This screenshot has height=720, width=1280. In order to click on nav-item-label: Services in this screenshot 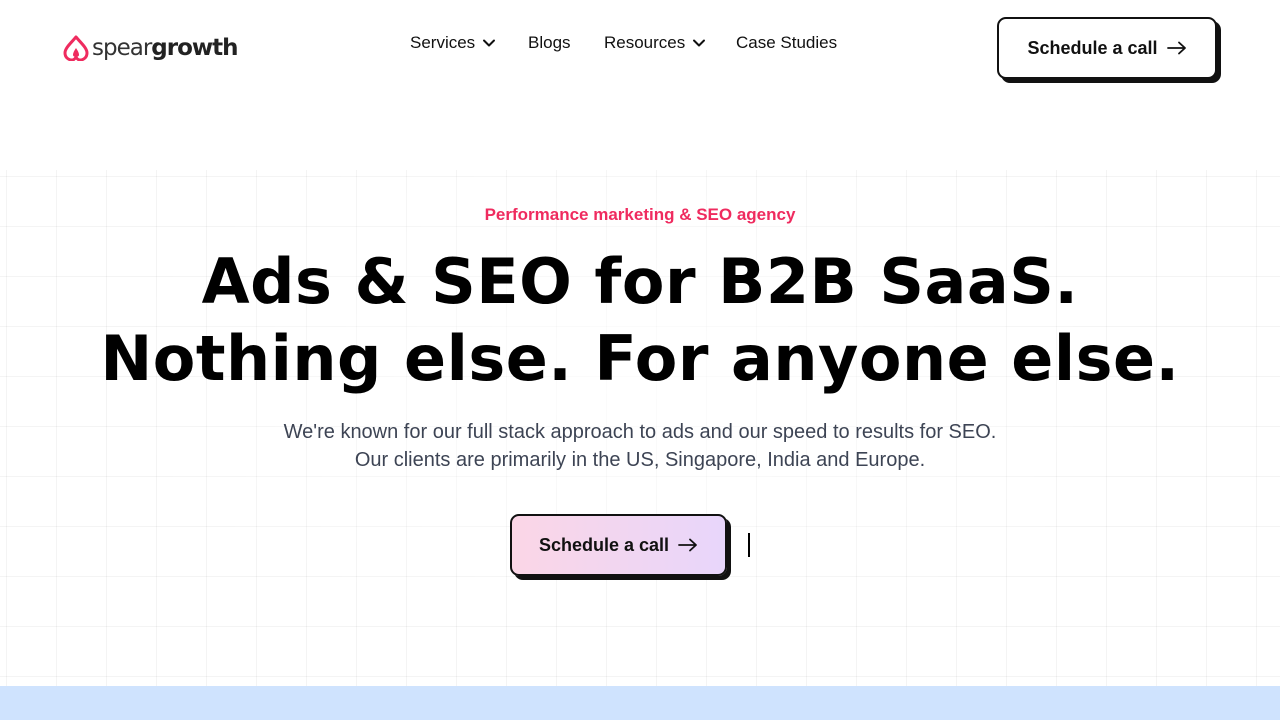, I will do `click(443, 42)`.